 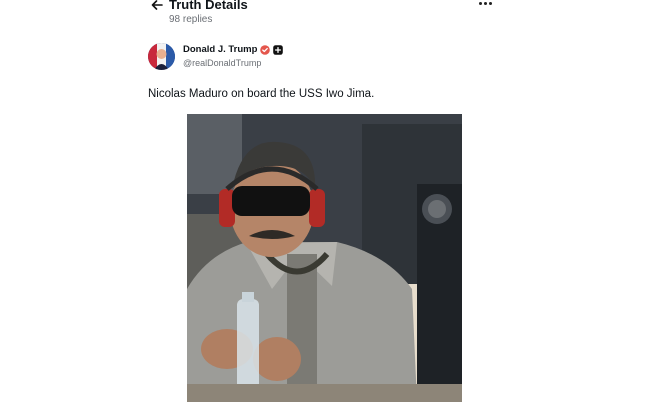 What do you see at coordinates (487, 5) in the screenshot?
I see `more-horizontal-icon` at bounding box center [487, 5].